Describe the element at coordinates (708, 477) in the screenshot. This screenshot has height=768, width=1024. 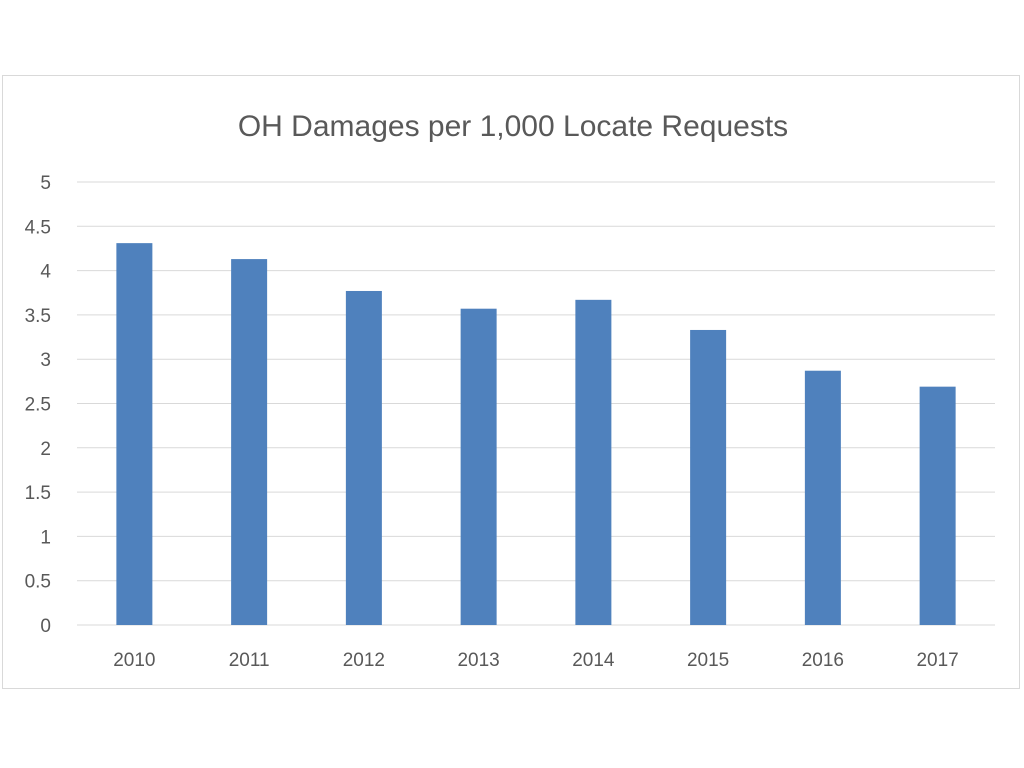
I see `bar-2015` at that location.